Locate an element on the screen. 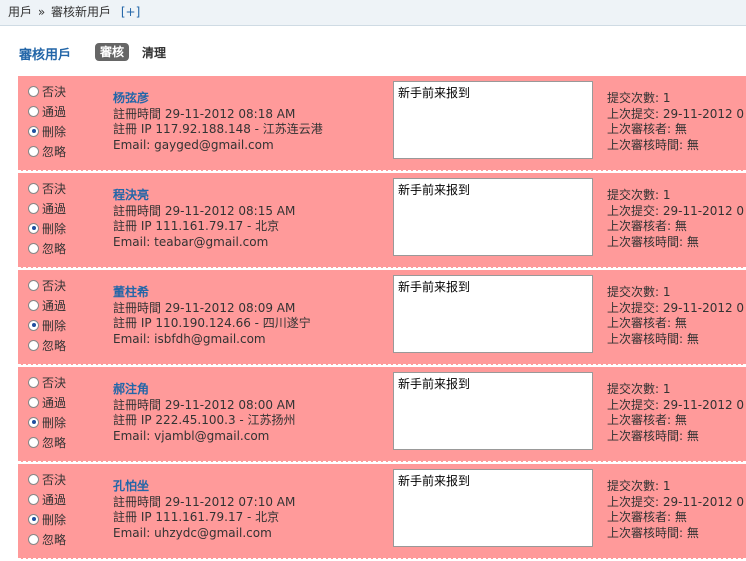 The height and width of the screenshot is (561, 746). add-link: [+] is located at coordinates (130, 12).